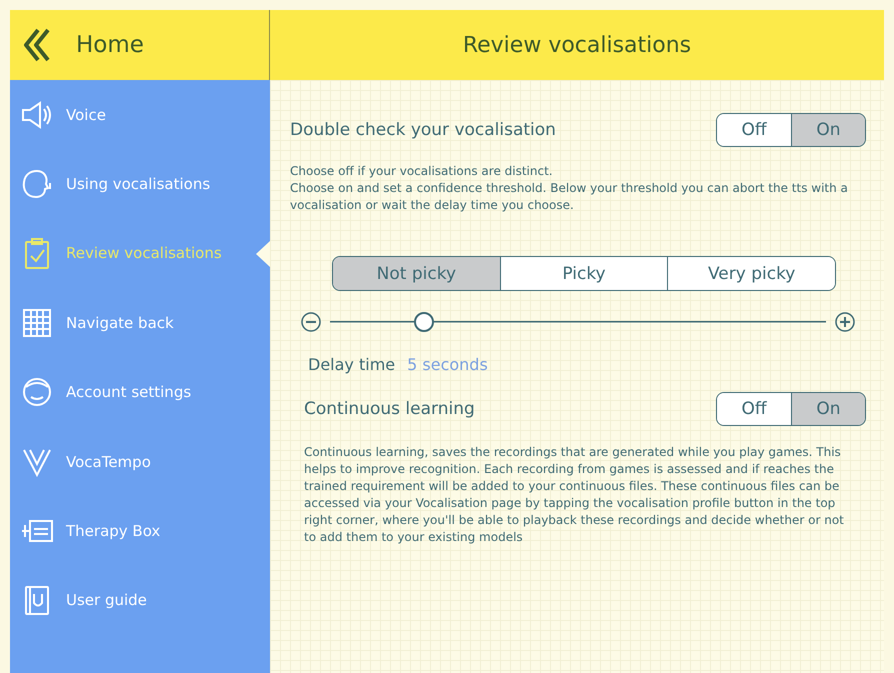  What do you see at coordinates (352, 364) in the screenshot?
I see `delay-label: Delay time` at bounding box center [352, 364].